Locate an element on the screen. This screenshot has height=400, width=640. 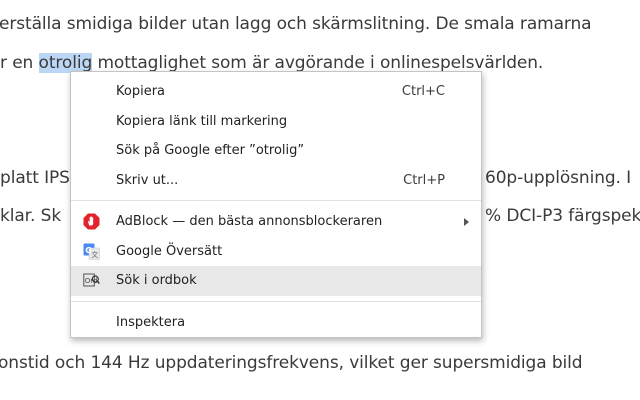
selected-word: otrolig is located at coordinates (65, 63).